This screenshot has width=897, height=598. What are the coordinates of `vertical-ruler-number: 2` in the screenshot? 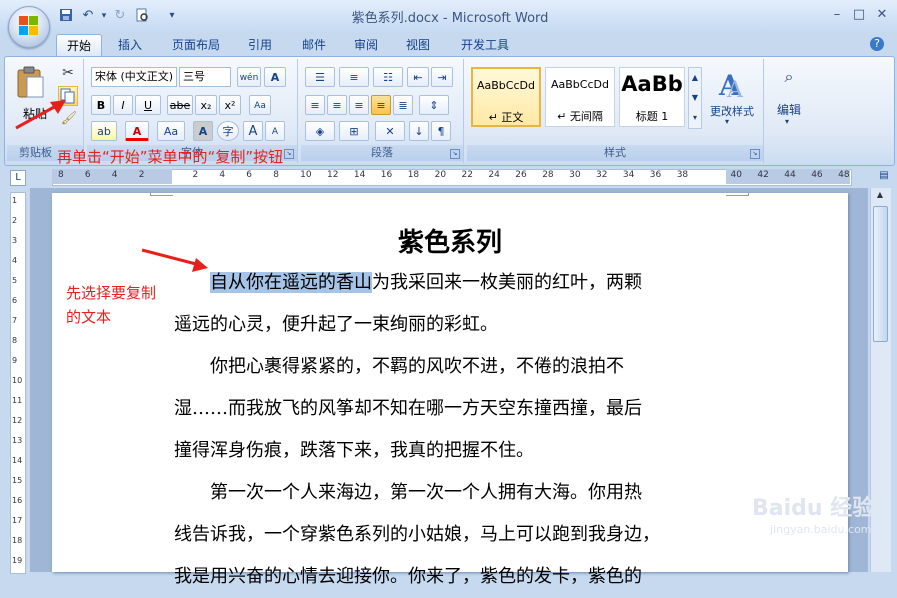 It's located at (15, 220).